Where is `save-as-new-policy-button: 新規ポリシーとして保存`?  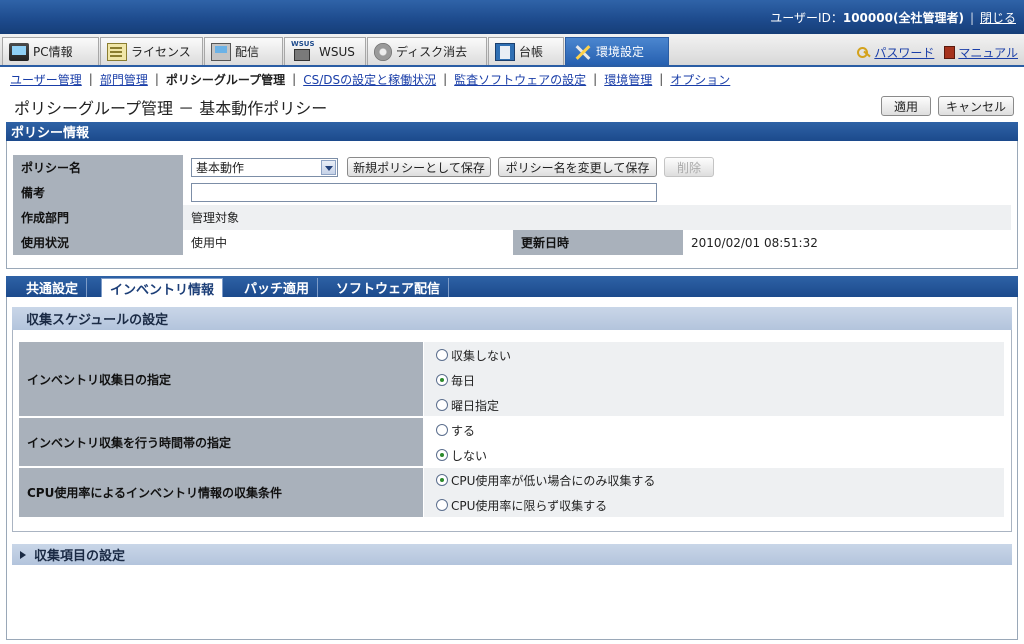 save-as-new-policy-button: 新規ポリシーとして保存 is located at coordinates (419, 167).